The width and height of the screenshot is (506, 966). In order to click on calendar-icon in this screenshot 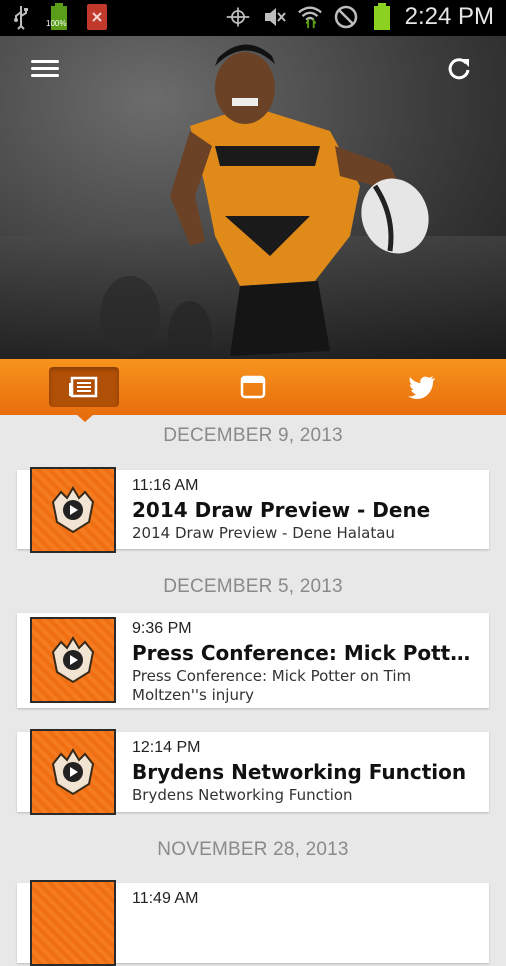, I will do `click(253, 387)`.